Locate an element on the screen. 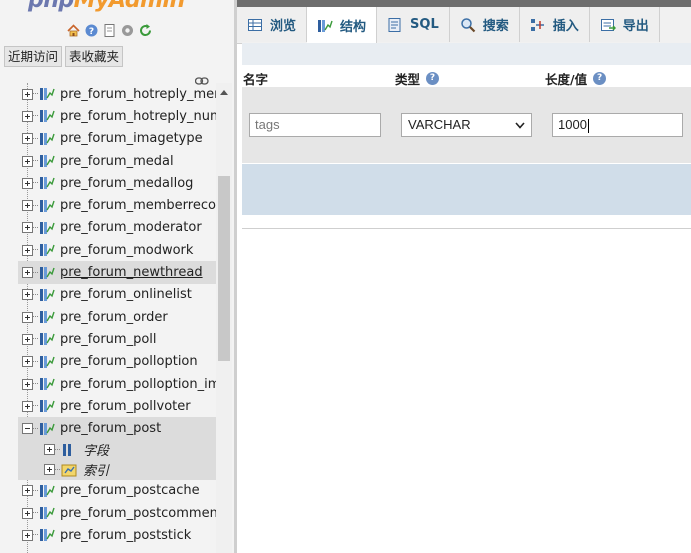 Image resolution: width=691 pixels, height=553 pixels. table-row: pre_forum_medallog is located at coordinates (117, 183).